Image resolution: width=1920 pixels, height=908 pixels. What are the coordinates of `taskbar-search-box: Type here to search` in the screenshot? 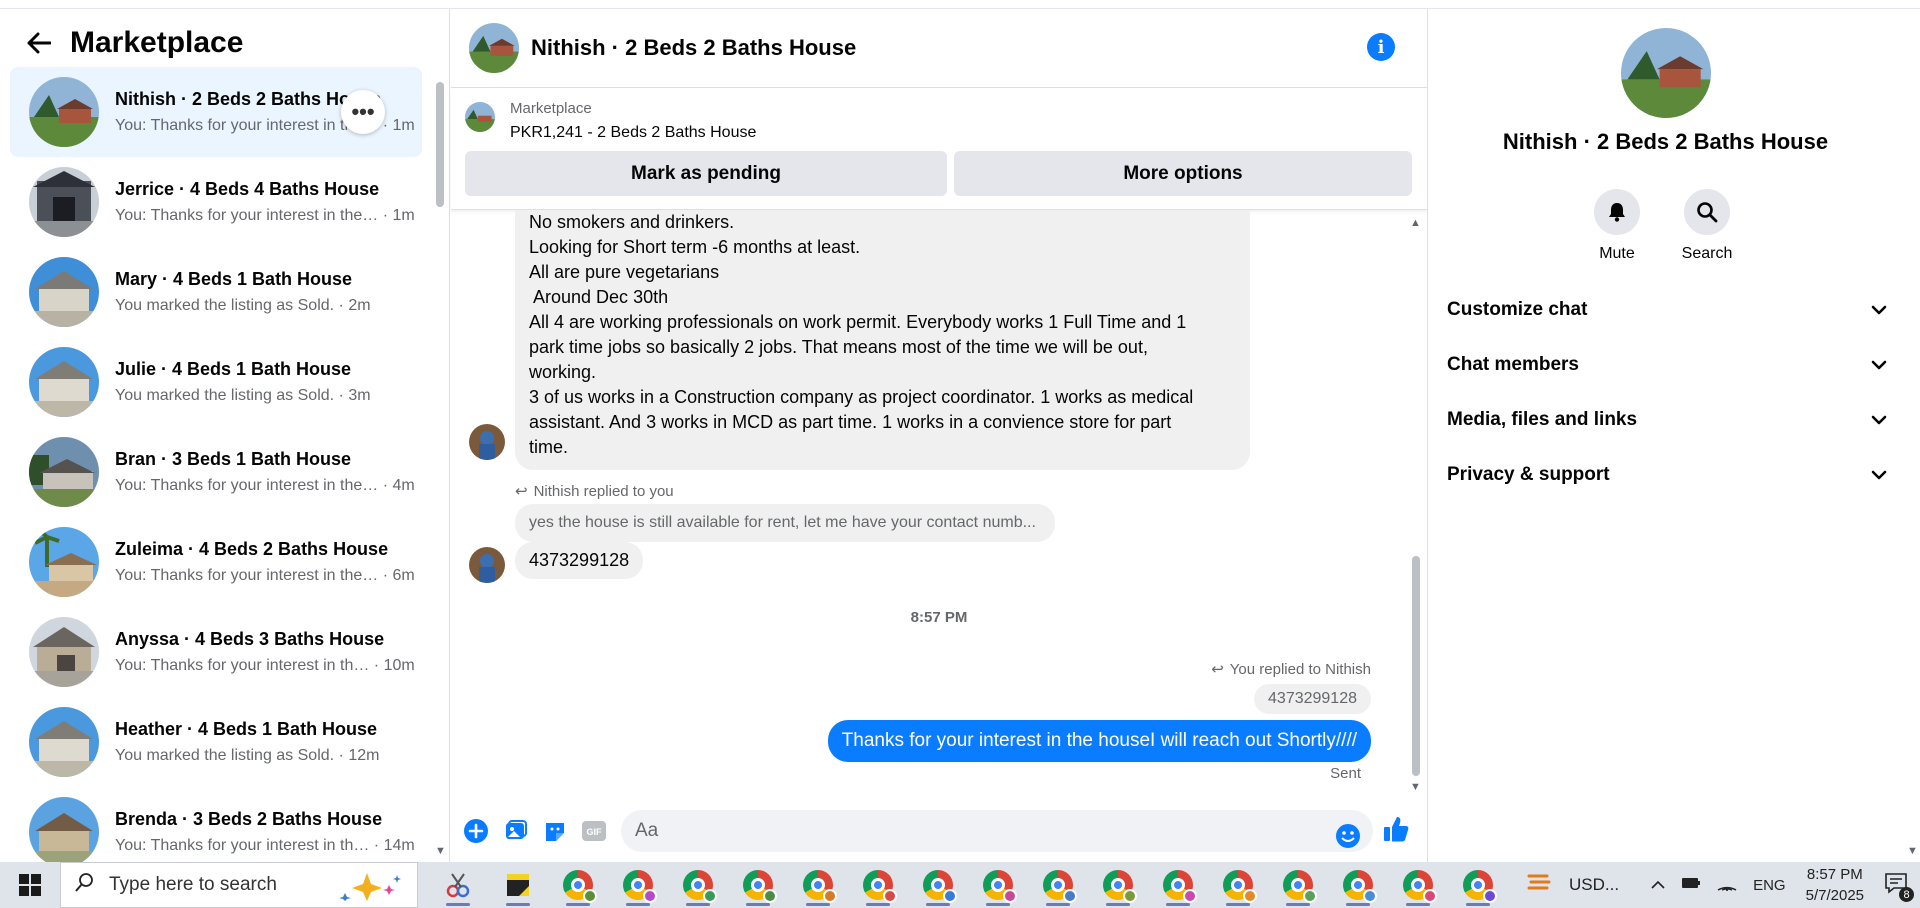 It's located at (239, 885).